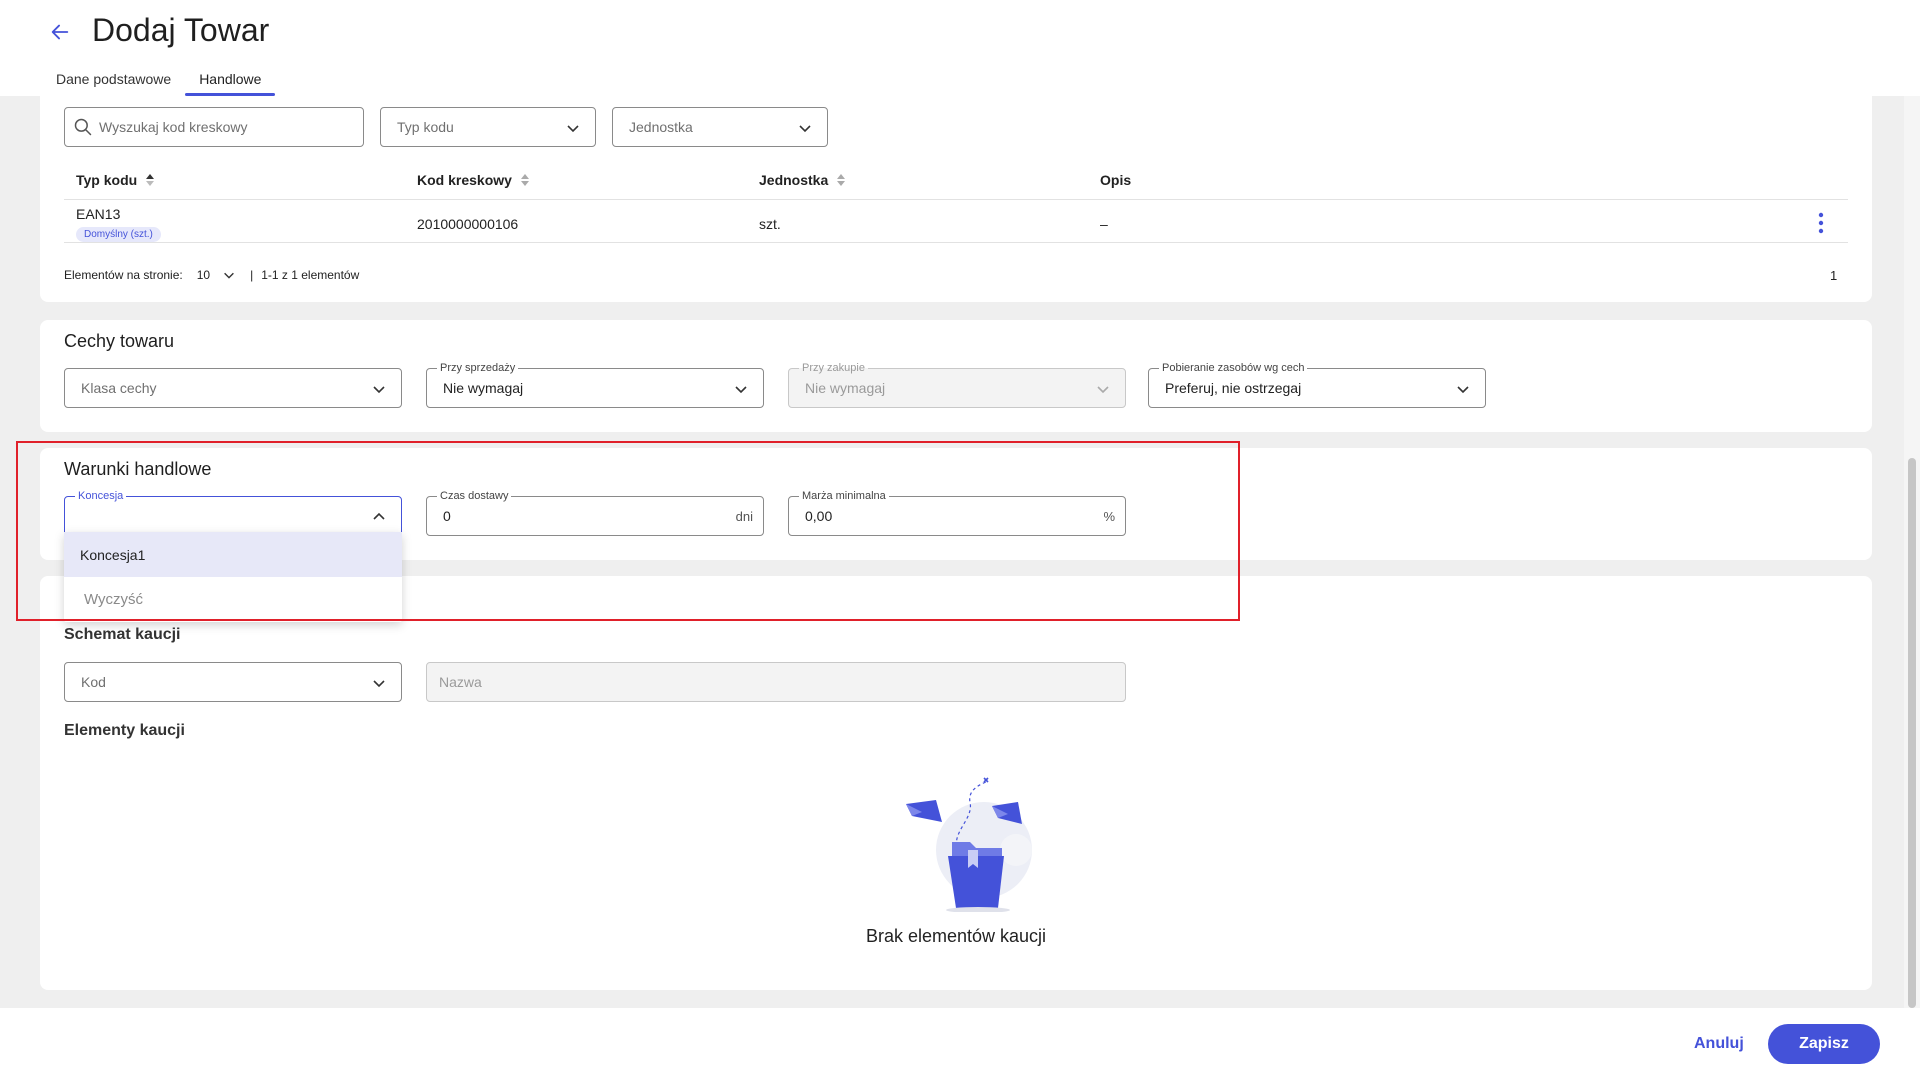  Describe the element at coordinates (113, 79) in the screenshot. I see `tab-basic-data: Dane podstawowe` at that location.